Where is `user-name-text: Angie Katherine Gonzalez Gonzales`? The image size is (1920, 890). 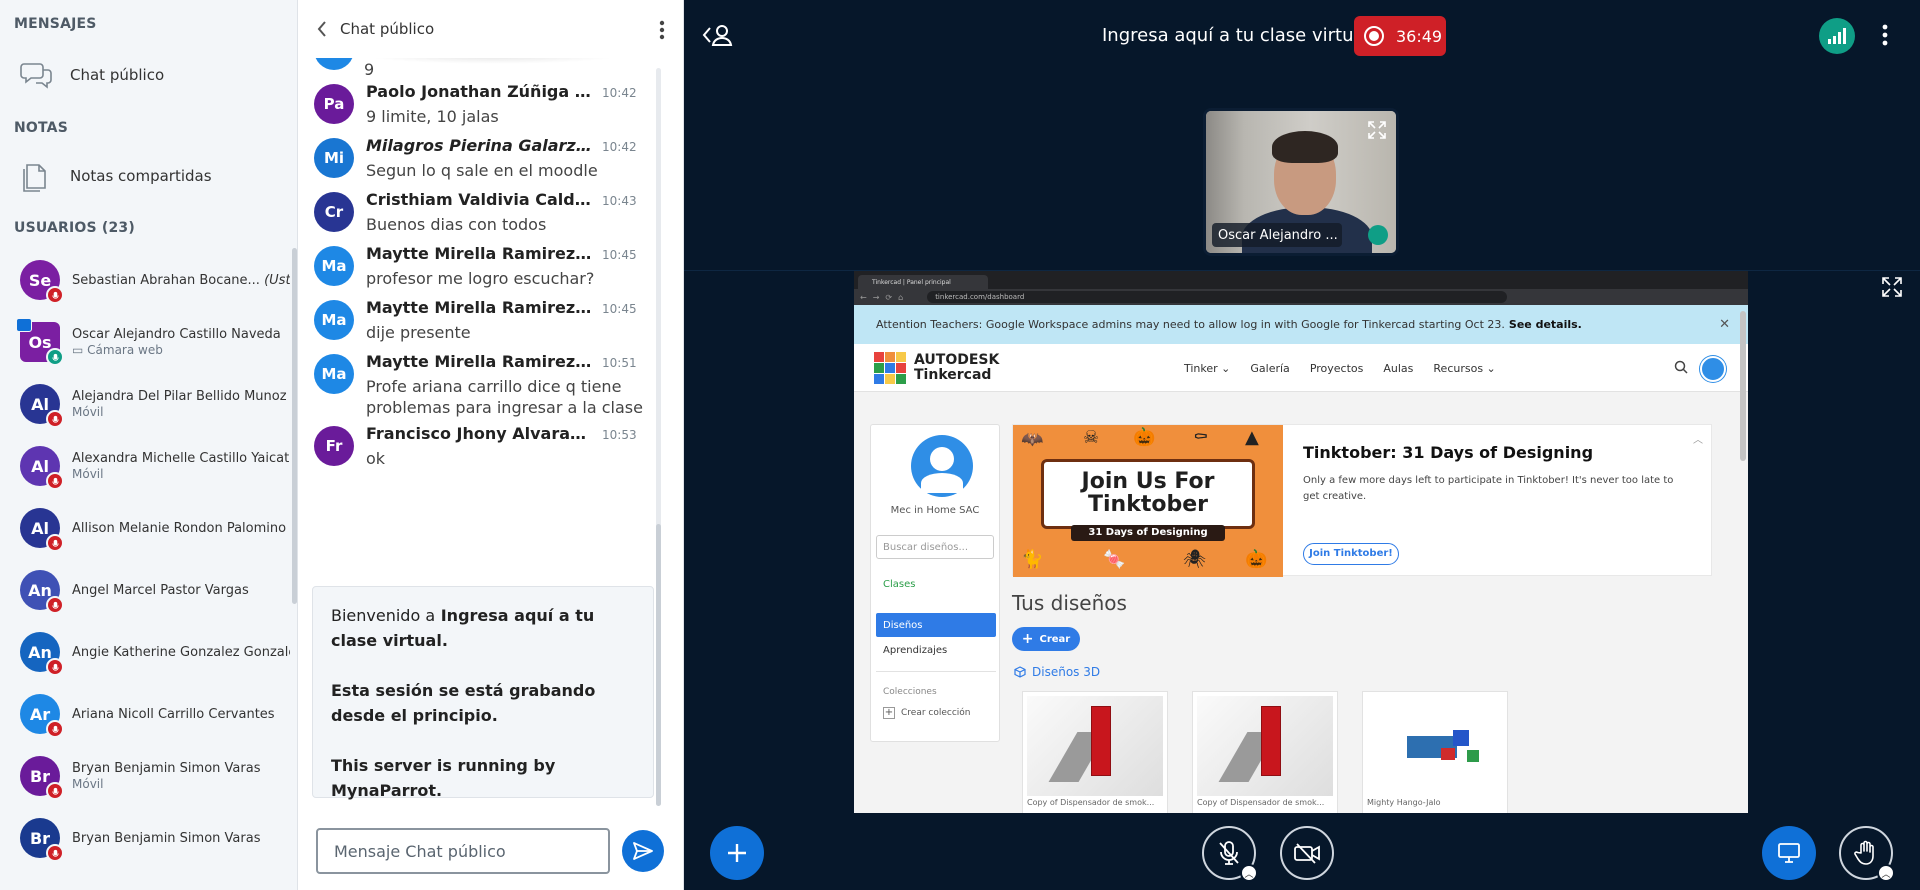
user-name-text: Angie Katherine Gonzalez Gonzales is located at coordinates (181, 652).